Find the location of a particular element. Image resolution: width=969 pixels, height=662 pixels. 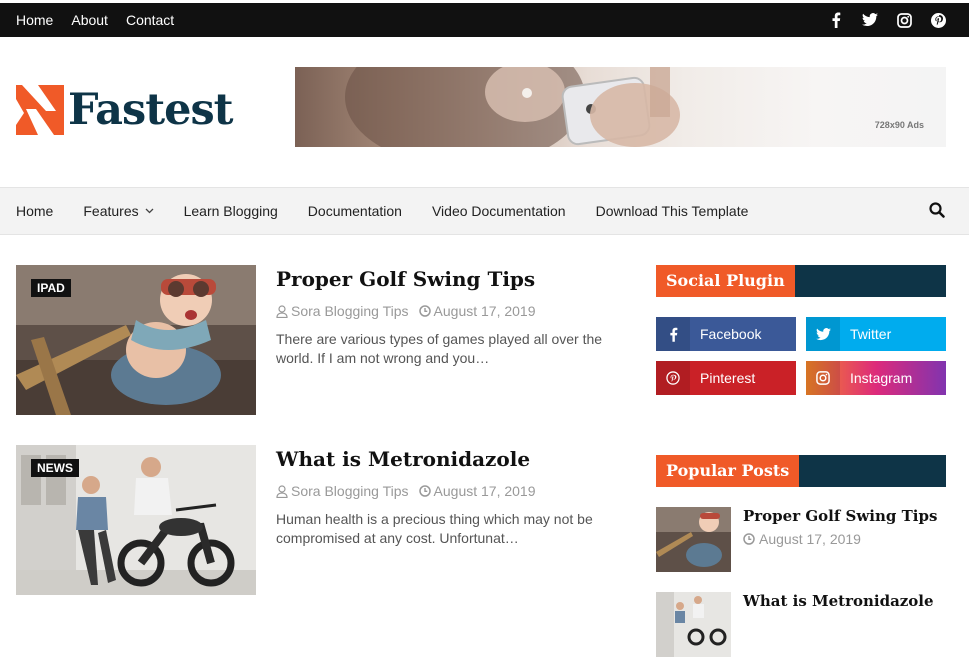

twitter-label: Twitter is located at coordinates (871, 334).